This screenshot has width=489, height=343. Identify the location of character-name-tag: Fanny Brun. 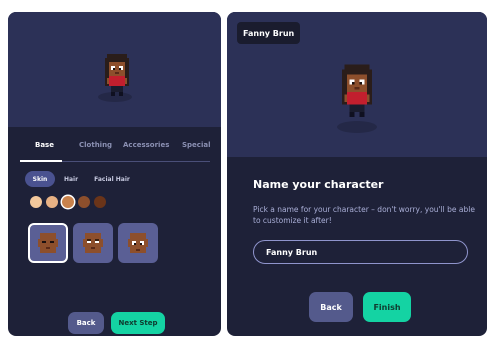
(269, 33).